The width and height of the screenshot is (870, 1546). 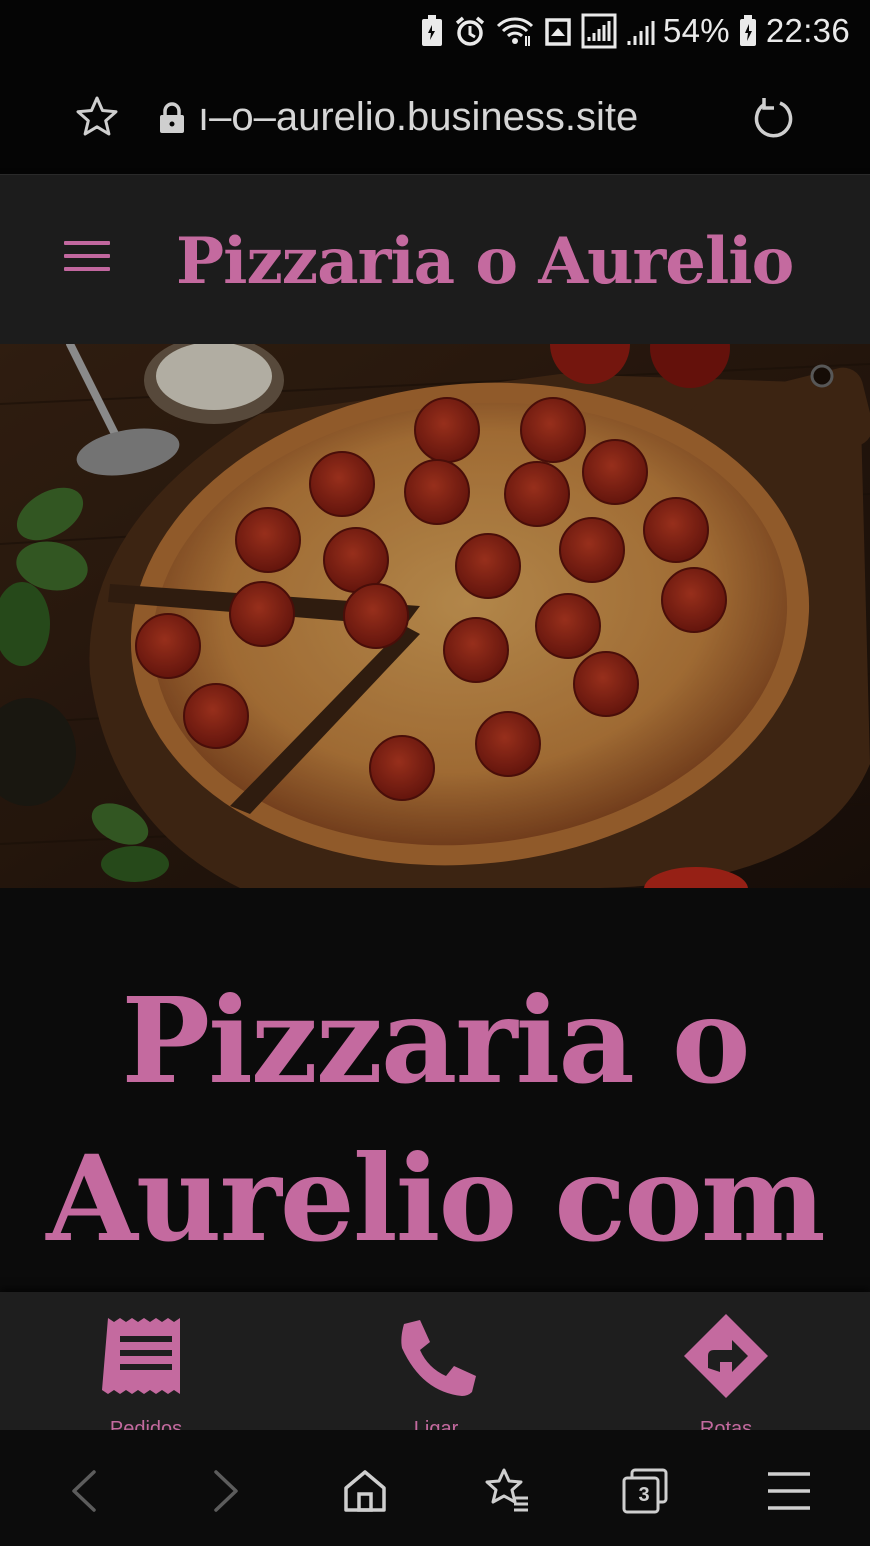 I want to click on order-button: Pedidos, so click(x=146, y=1372).